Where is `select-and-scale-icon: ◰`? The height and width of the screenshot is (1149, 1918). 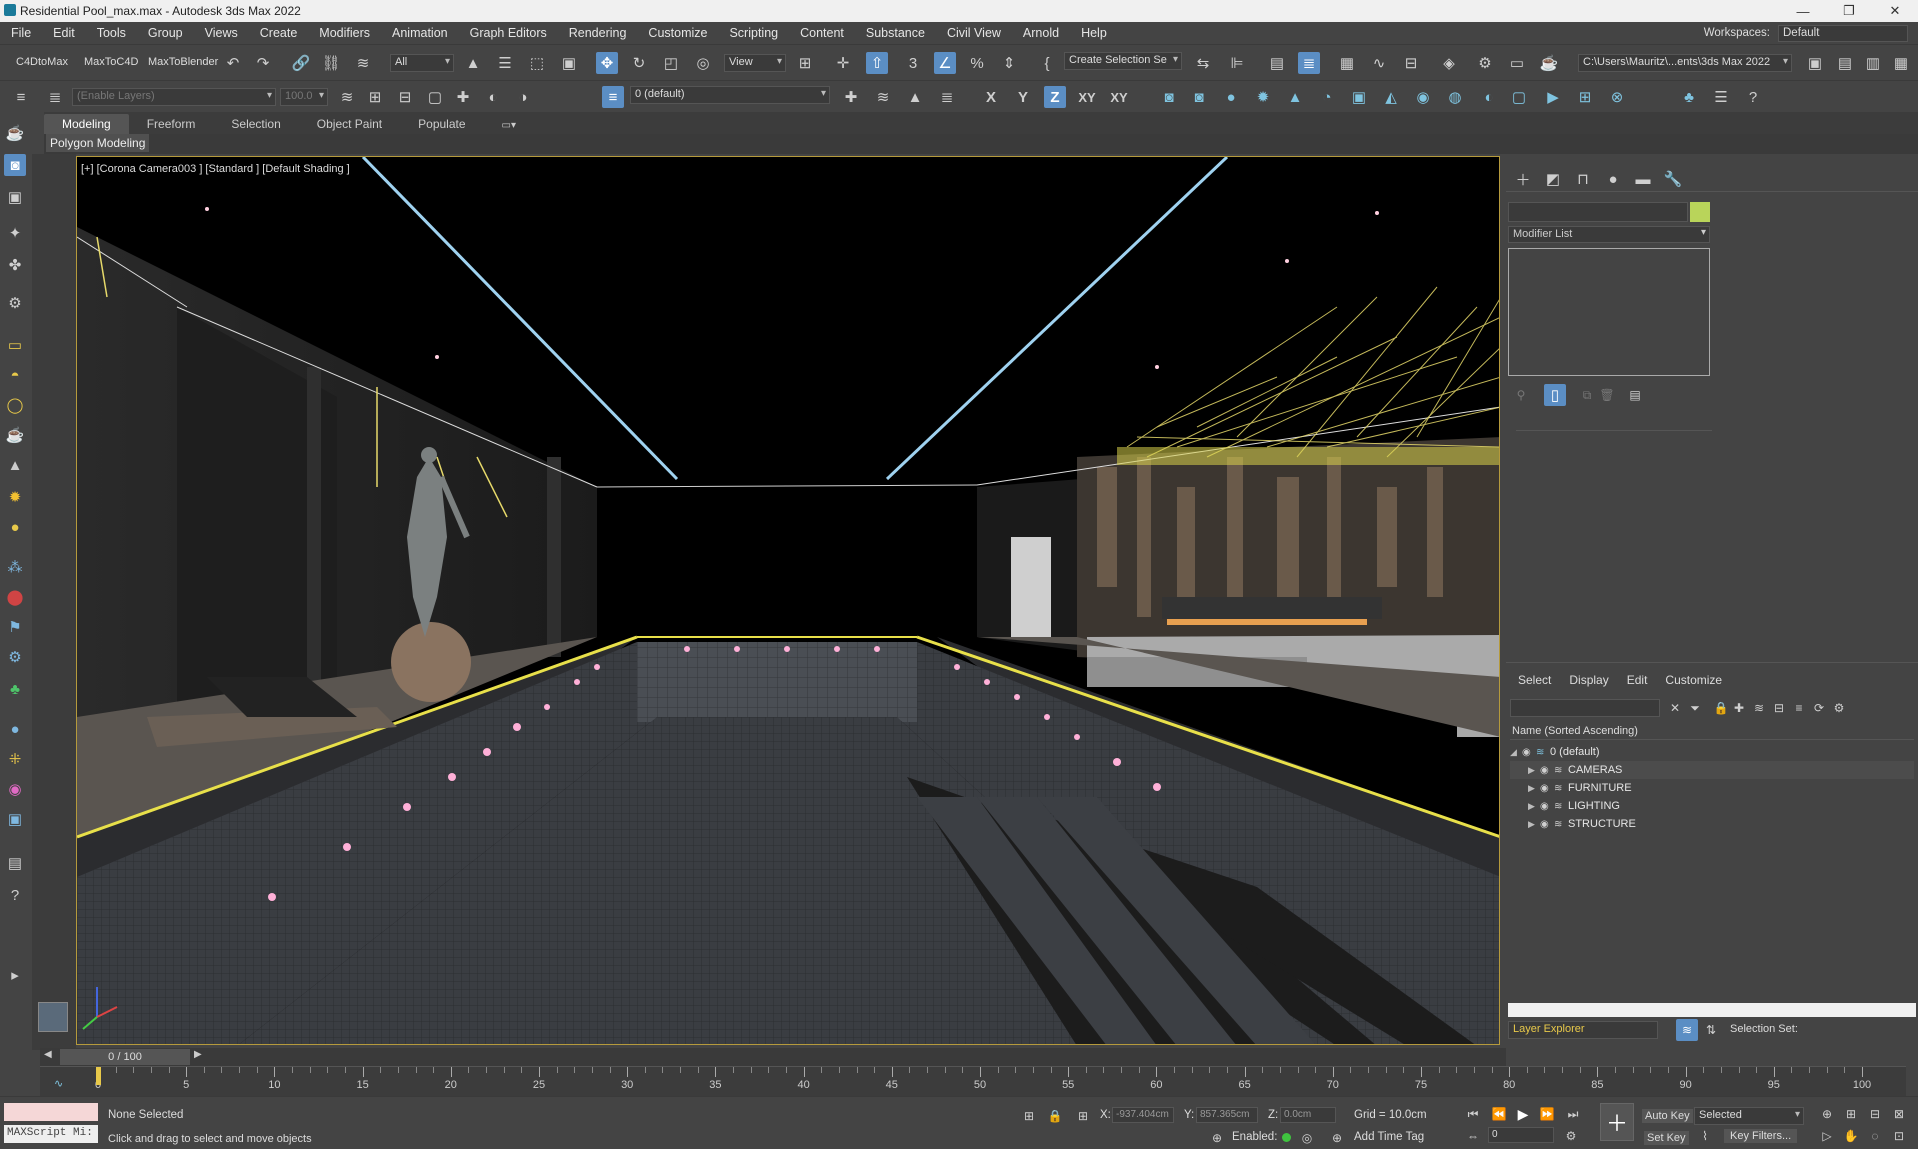 select-and-scale-icon: ◰ is located at coordinates (671, 63).